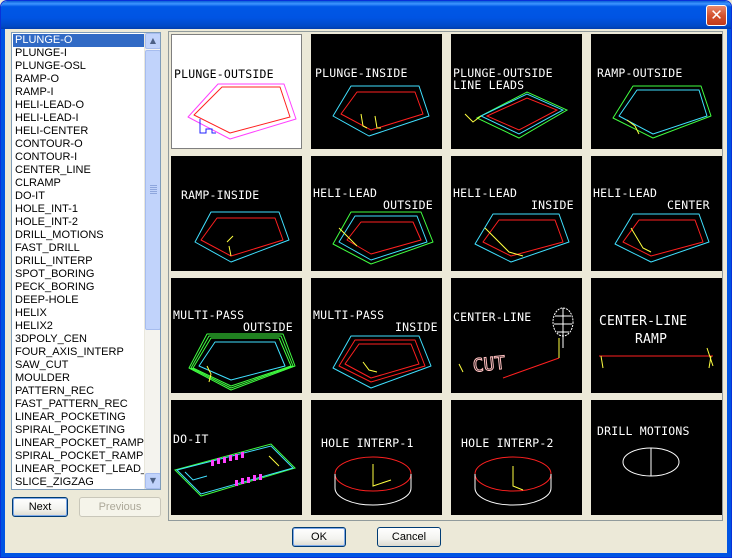 The height and width of the screenshot is (558, 732). I want to click on list-item: DRILL_MOTIONS, so click(79, 235).